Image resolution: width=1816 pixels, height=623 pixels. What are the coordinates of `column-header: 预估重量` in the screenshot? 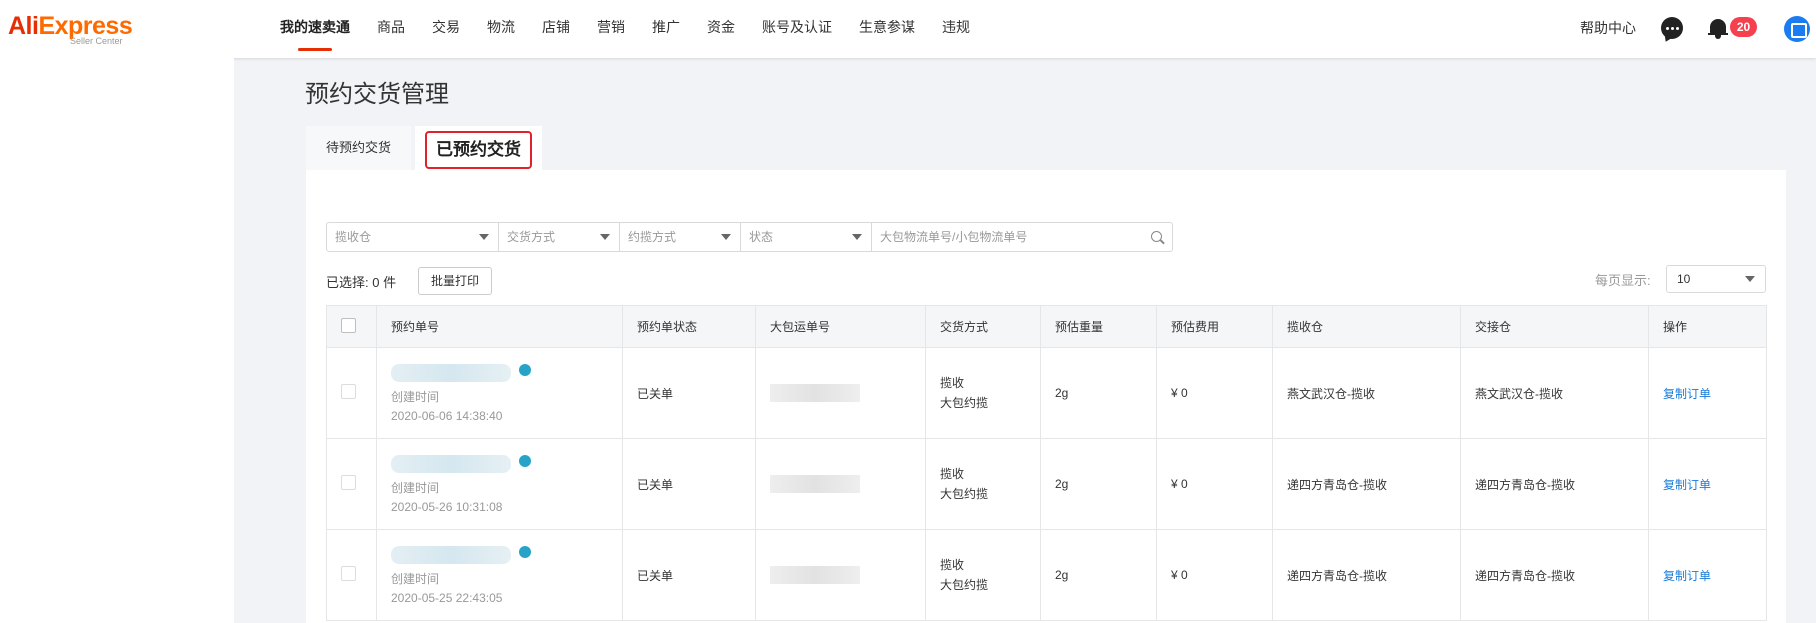 It's located at (1098, 326).